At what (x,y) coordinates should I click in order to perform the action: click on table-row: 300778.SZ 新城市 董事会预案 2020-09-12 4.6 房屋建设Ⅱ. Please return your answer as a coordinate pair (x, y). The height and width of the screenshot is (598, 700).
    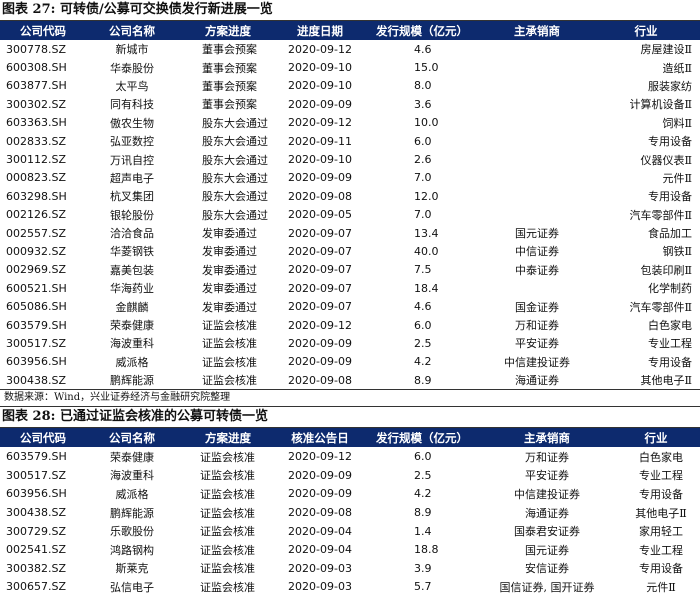
    Looking at the image, I should click on (350, 49).